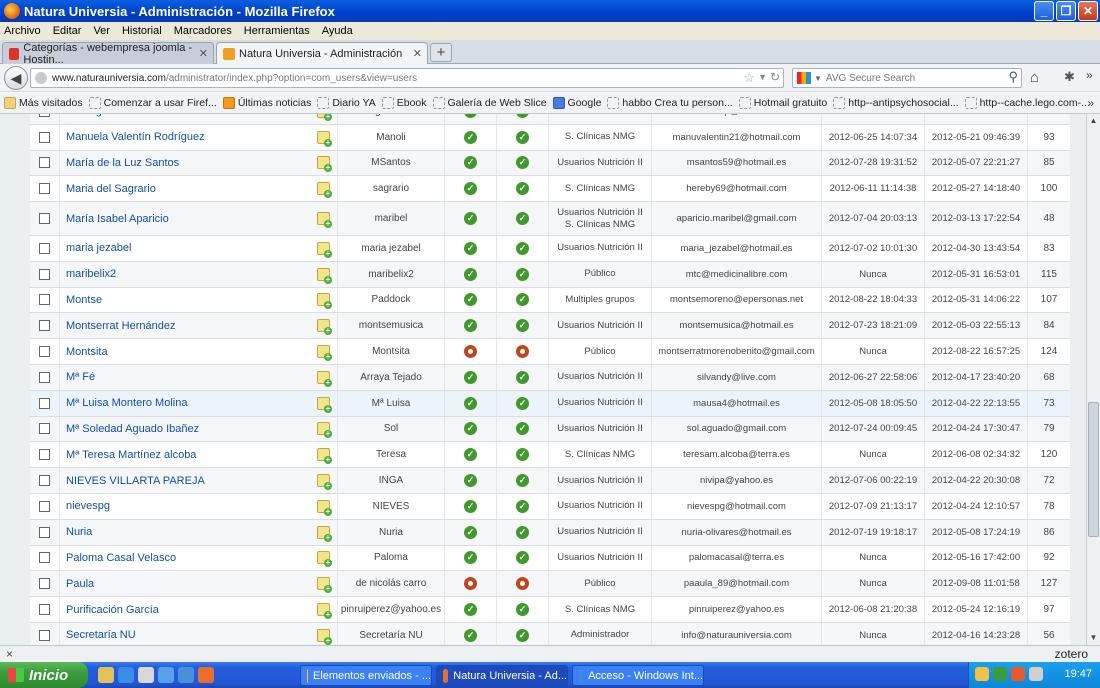  Describe the element at coordinates (101, 31) in the screenshot. I see `menu-ver: Ver` at that location.